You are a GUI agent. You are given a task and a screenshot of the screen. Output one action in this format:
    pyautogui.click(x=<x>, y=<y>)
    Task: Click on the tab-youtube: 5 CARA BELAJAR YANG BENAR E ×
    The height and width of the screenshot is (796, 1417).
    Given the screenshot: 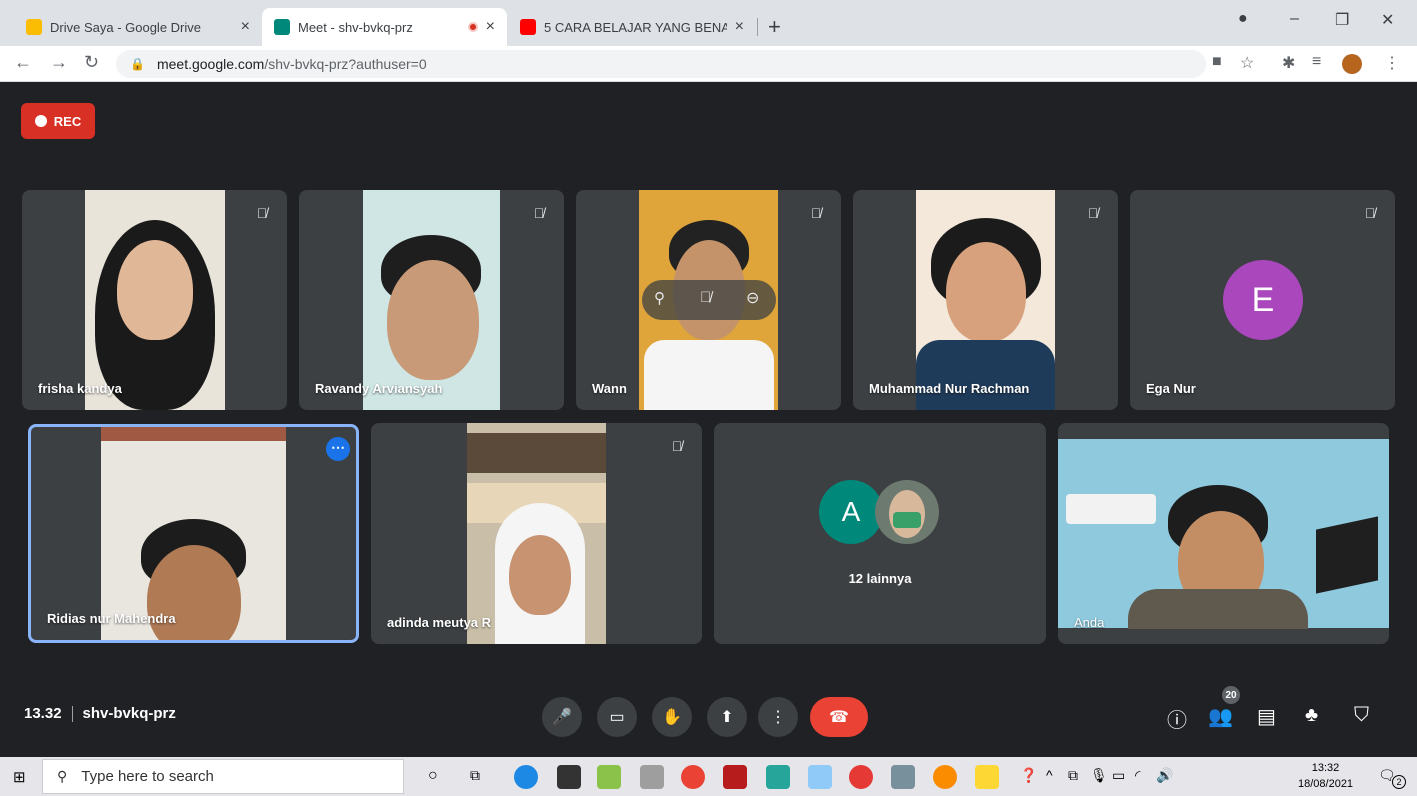 What is the action you would take?
    pyautogui.click(x=632, y=27)
    